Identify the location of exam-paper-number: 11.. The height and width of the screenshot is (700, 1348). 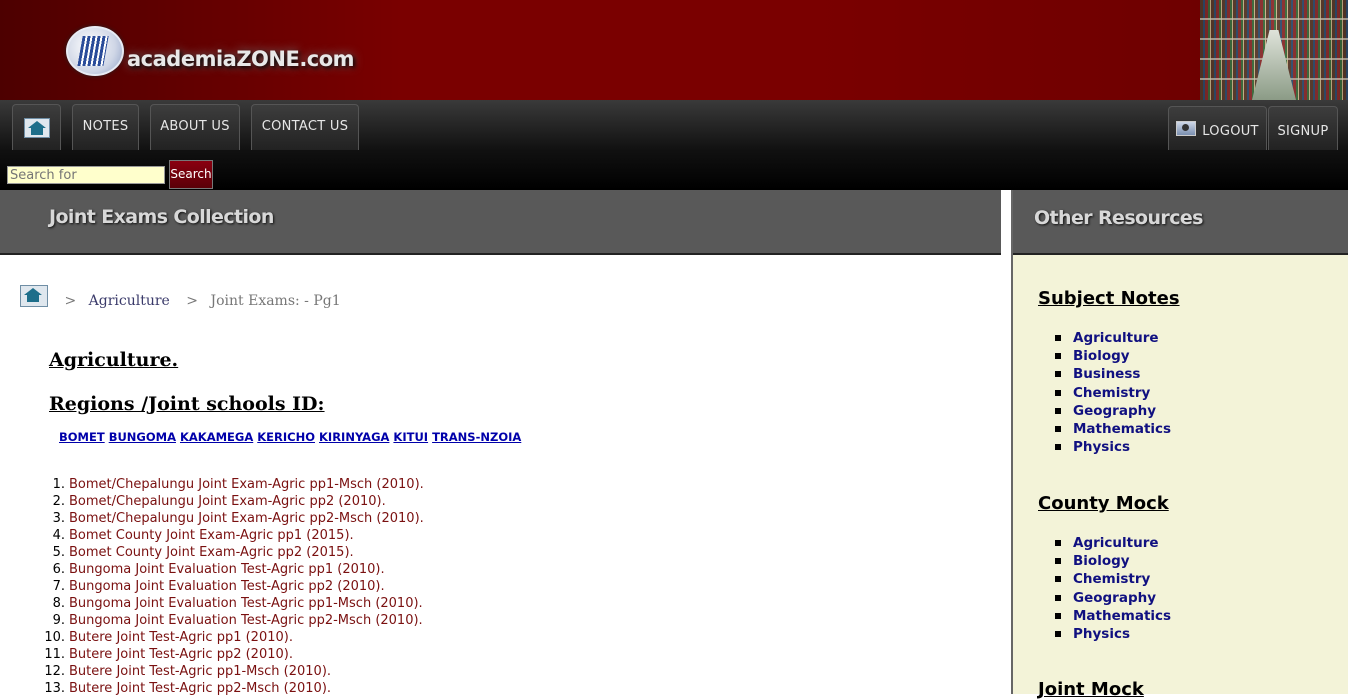
(54, 654).